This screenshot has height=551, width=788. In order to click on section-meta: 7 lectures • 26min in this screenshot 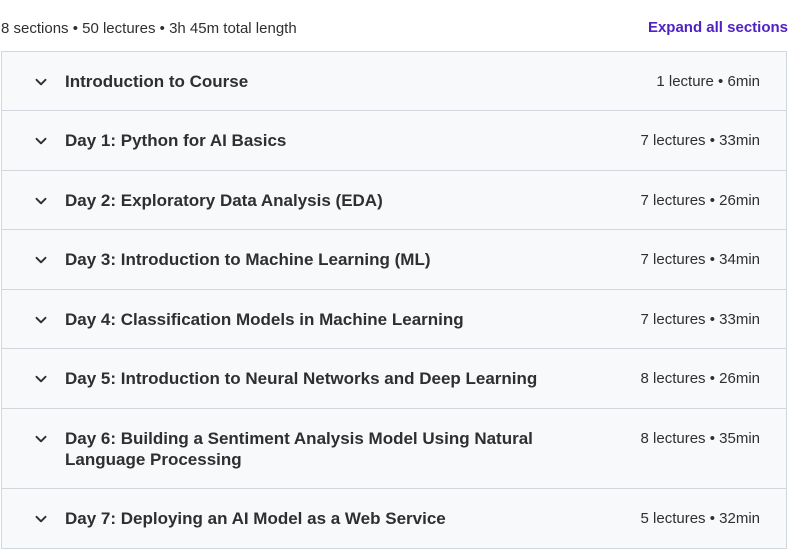, I will do `click(700, 200)`.